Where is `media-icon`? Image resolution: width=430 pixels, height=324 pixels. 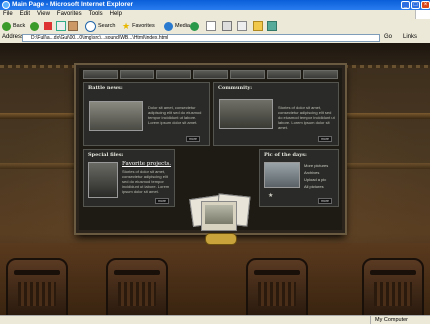
media-icon is located at coordinates (168, 26).